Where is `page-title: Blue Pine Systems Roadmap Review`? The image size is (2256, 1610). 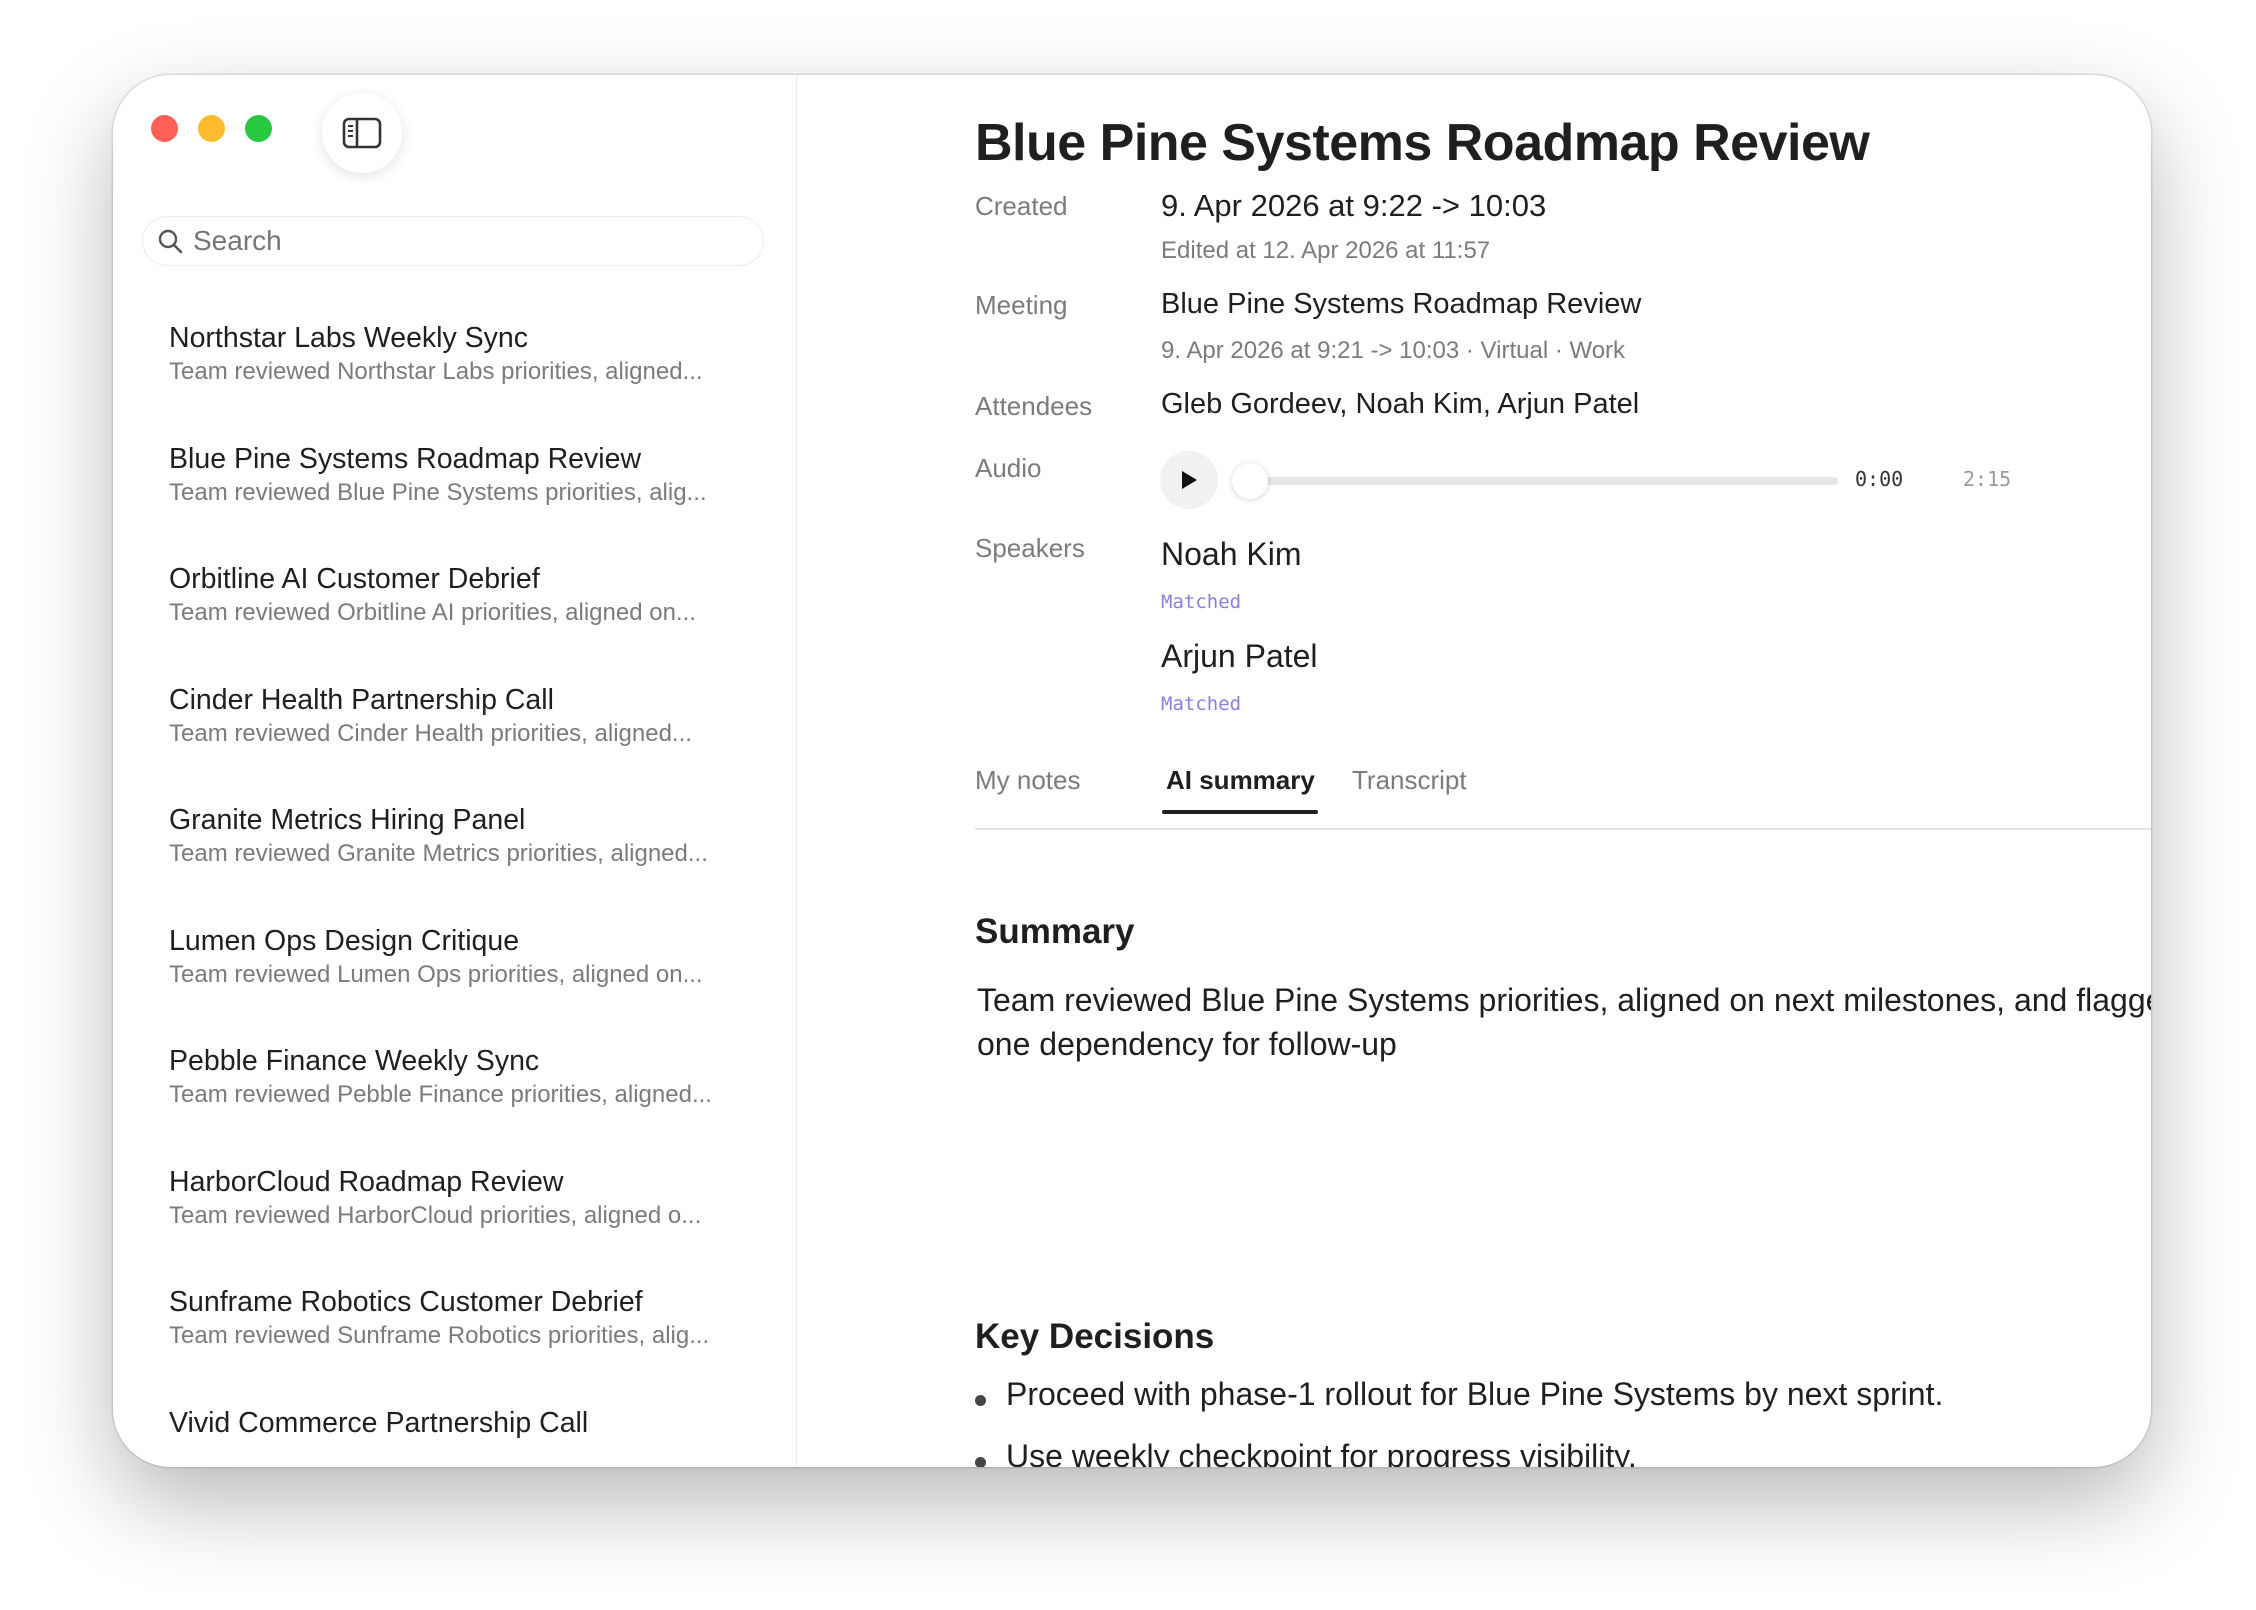 page-title: Blue Pine Systems Roadmap Review is located at coordinates (1422, 143).